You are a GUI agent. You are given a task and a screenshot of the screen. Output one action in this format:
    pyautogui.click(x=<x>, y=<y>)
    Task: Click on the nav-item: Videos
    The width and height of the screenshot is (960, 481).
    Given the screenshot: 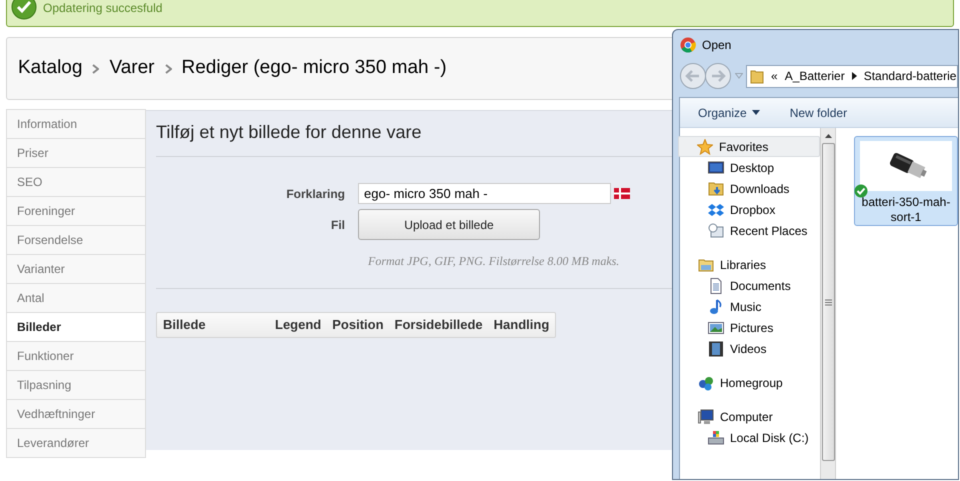 What is the action you would take?
    pyautogui.click(x=750, y=348)
    